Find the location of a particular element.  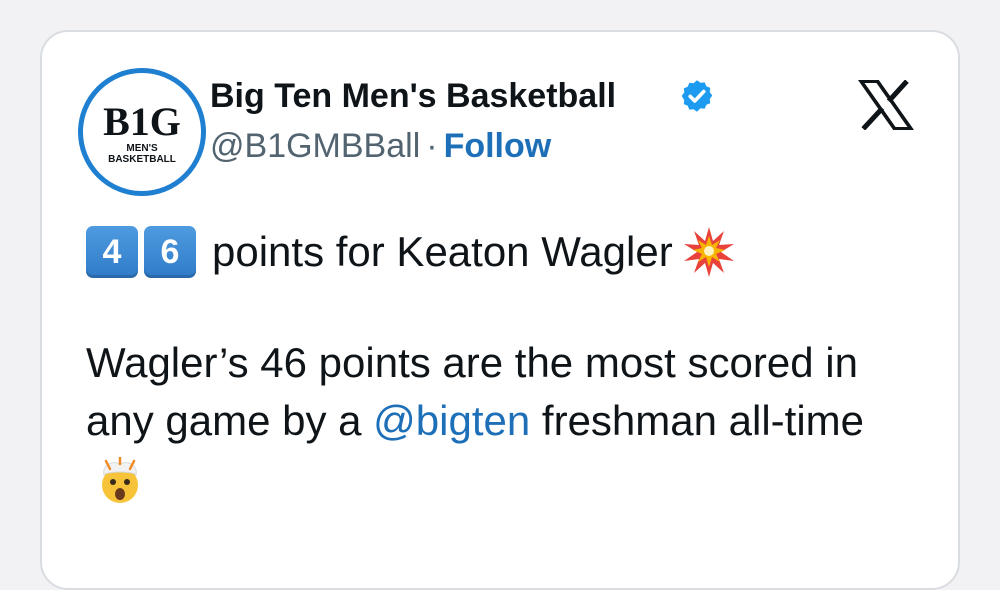

exploding-head-icon is located at coordinates (120, 480).